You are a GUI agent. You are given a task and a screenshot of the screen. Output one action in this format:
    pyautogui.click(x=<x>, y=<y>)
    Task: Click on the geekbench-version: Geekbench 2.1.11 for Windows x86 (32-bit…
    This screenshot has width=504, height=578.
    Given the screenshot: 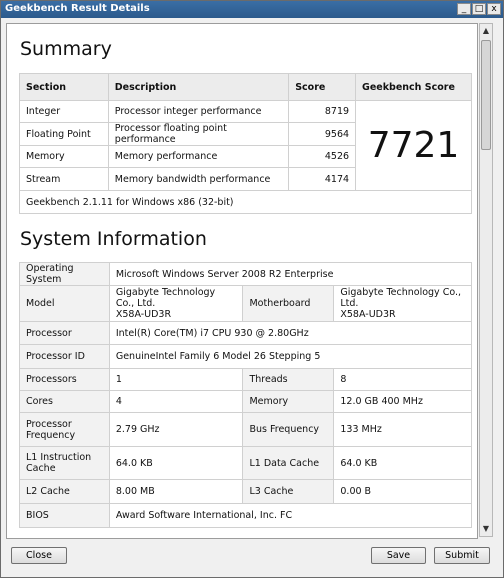 What is the action you would take?
    pyautogui.click(x=245, y=202)
    